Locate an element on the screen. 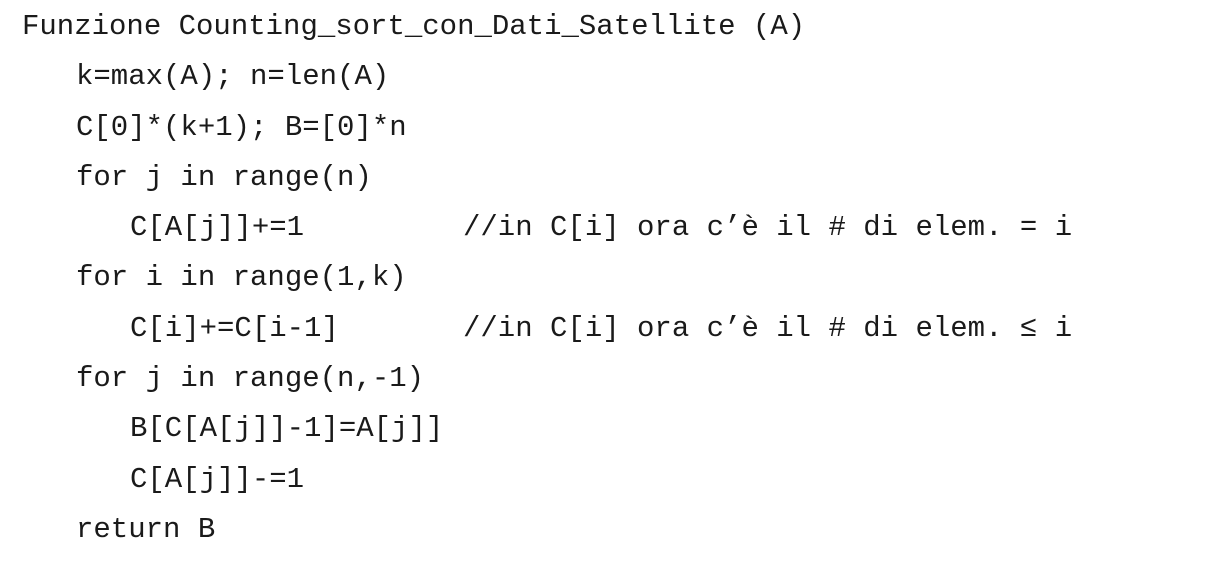  code-statement: C[A[j]]-=1 is located at coordinates (217, 479).